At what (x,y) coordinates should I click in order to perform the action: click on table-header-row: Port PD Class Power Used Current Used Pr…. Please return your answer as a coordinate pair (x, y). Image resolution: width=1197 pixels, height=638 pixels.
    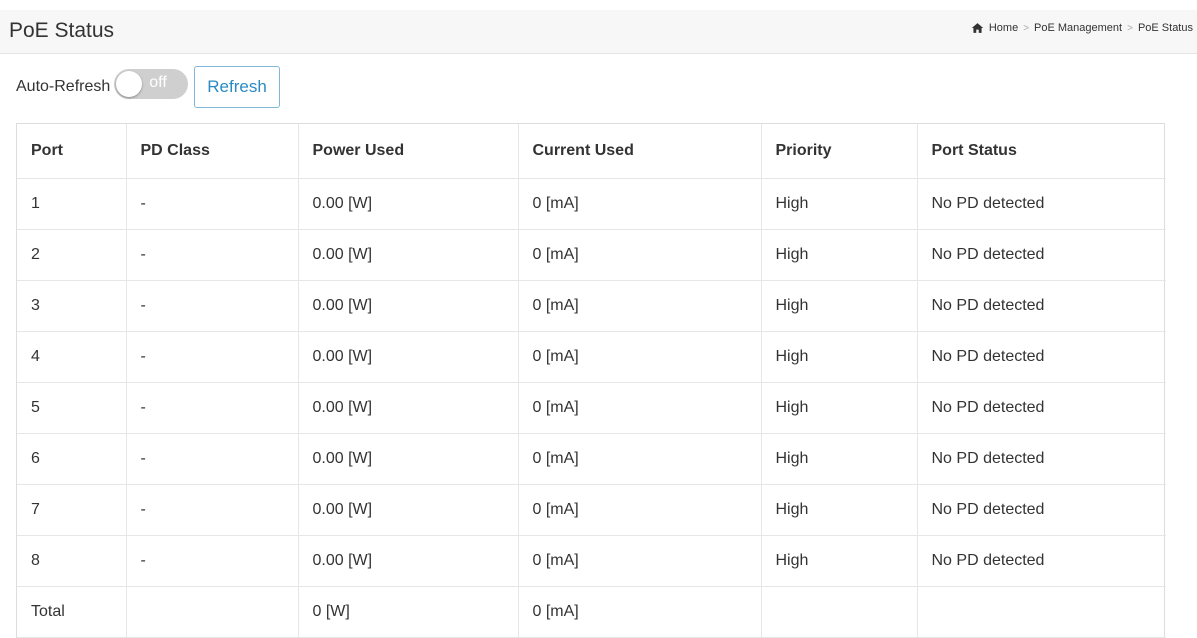
    Looking at the image, I should click on (591, 151).